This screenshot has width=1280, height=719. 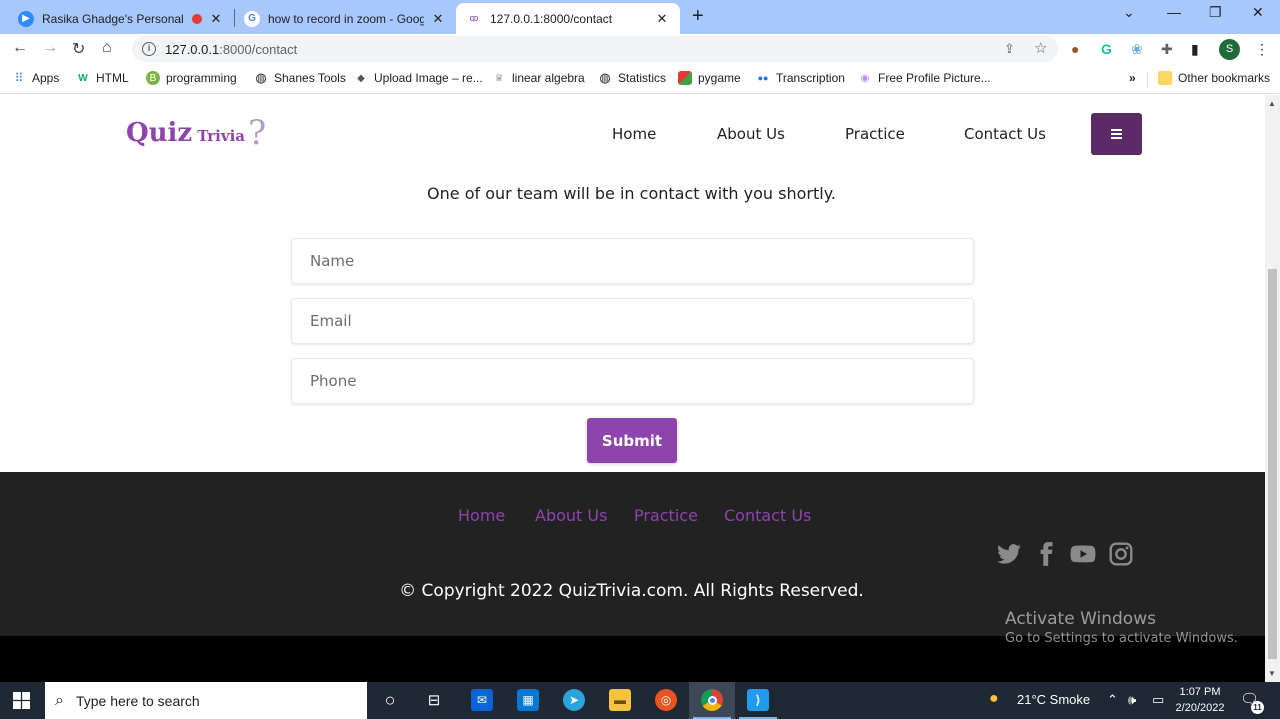 What do you see at coordinates (20, 48) in the screenshot?
I see `back-icon: ←` at bounding box center [20, 48].